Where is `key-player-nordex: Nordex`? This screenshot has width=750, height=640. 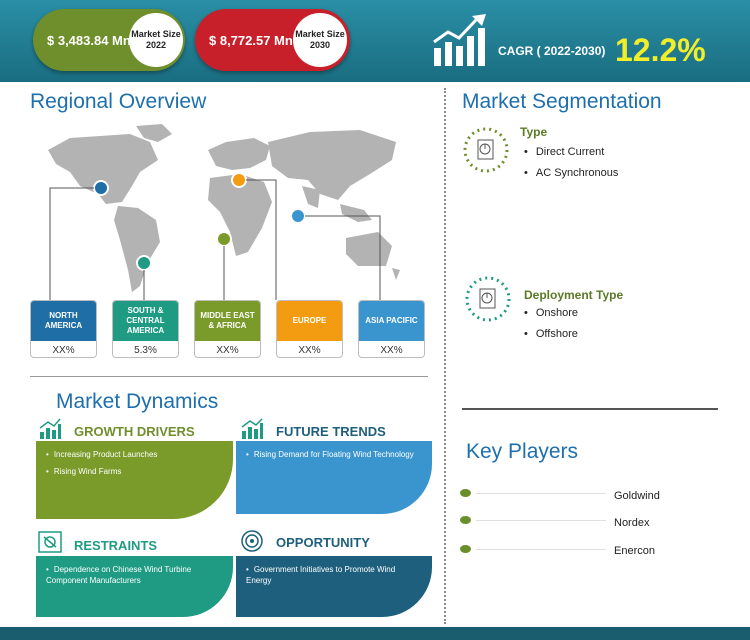
key-player-nordex: Nordex is located at coordinates (632, 523).